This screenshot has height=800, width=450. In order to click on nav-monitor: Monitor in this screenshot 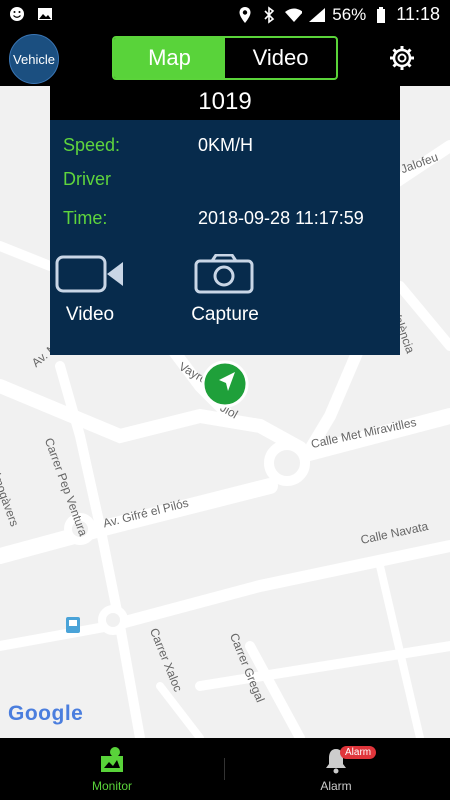, I will do `click(112, 769)`.